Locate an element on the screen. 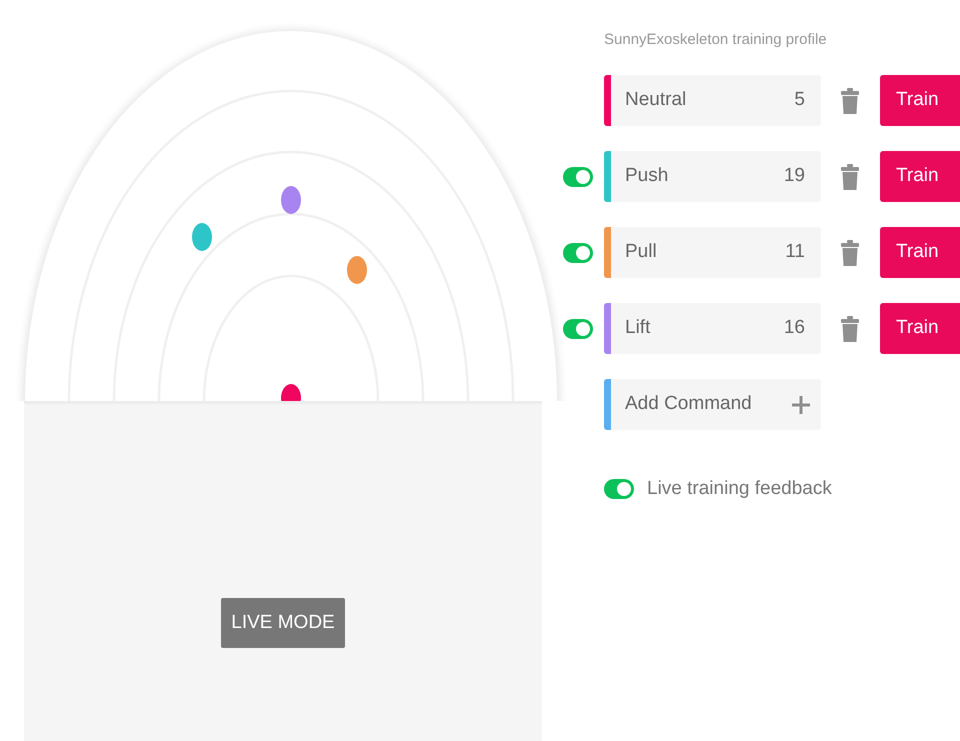 The height and width of the screenshot is (741, 960). command-card: Lift 16 is located at coordinates (712, 328).